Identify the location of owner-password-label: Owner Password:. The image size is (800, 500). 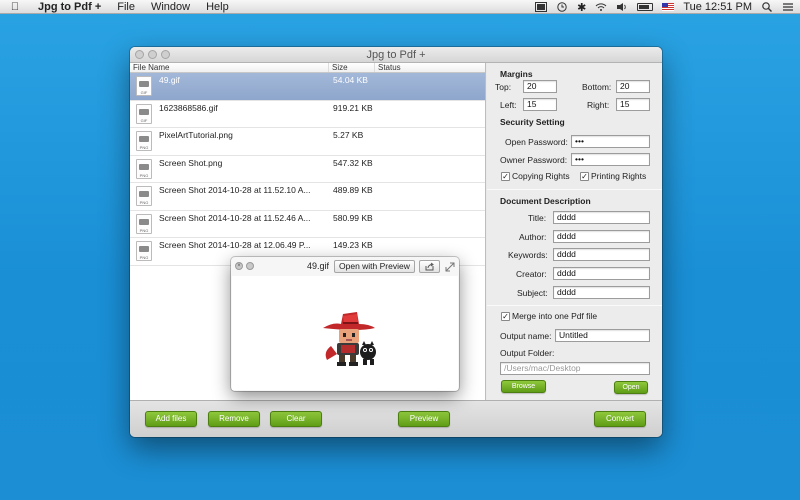
(534, 160).